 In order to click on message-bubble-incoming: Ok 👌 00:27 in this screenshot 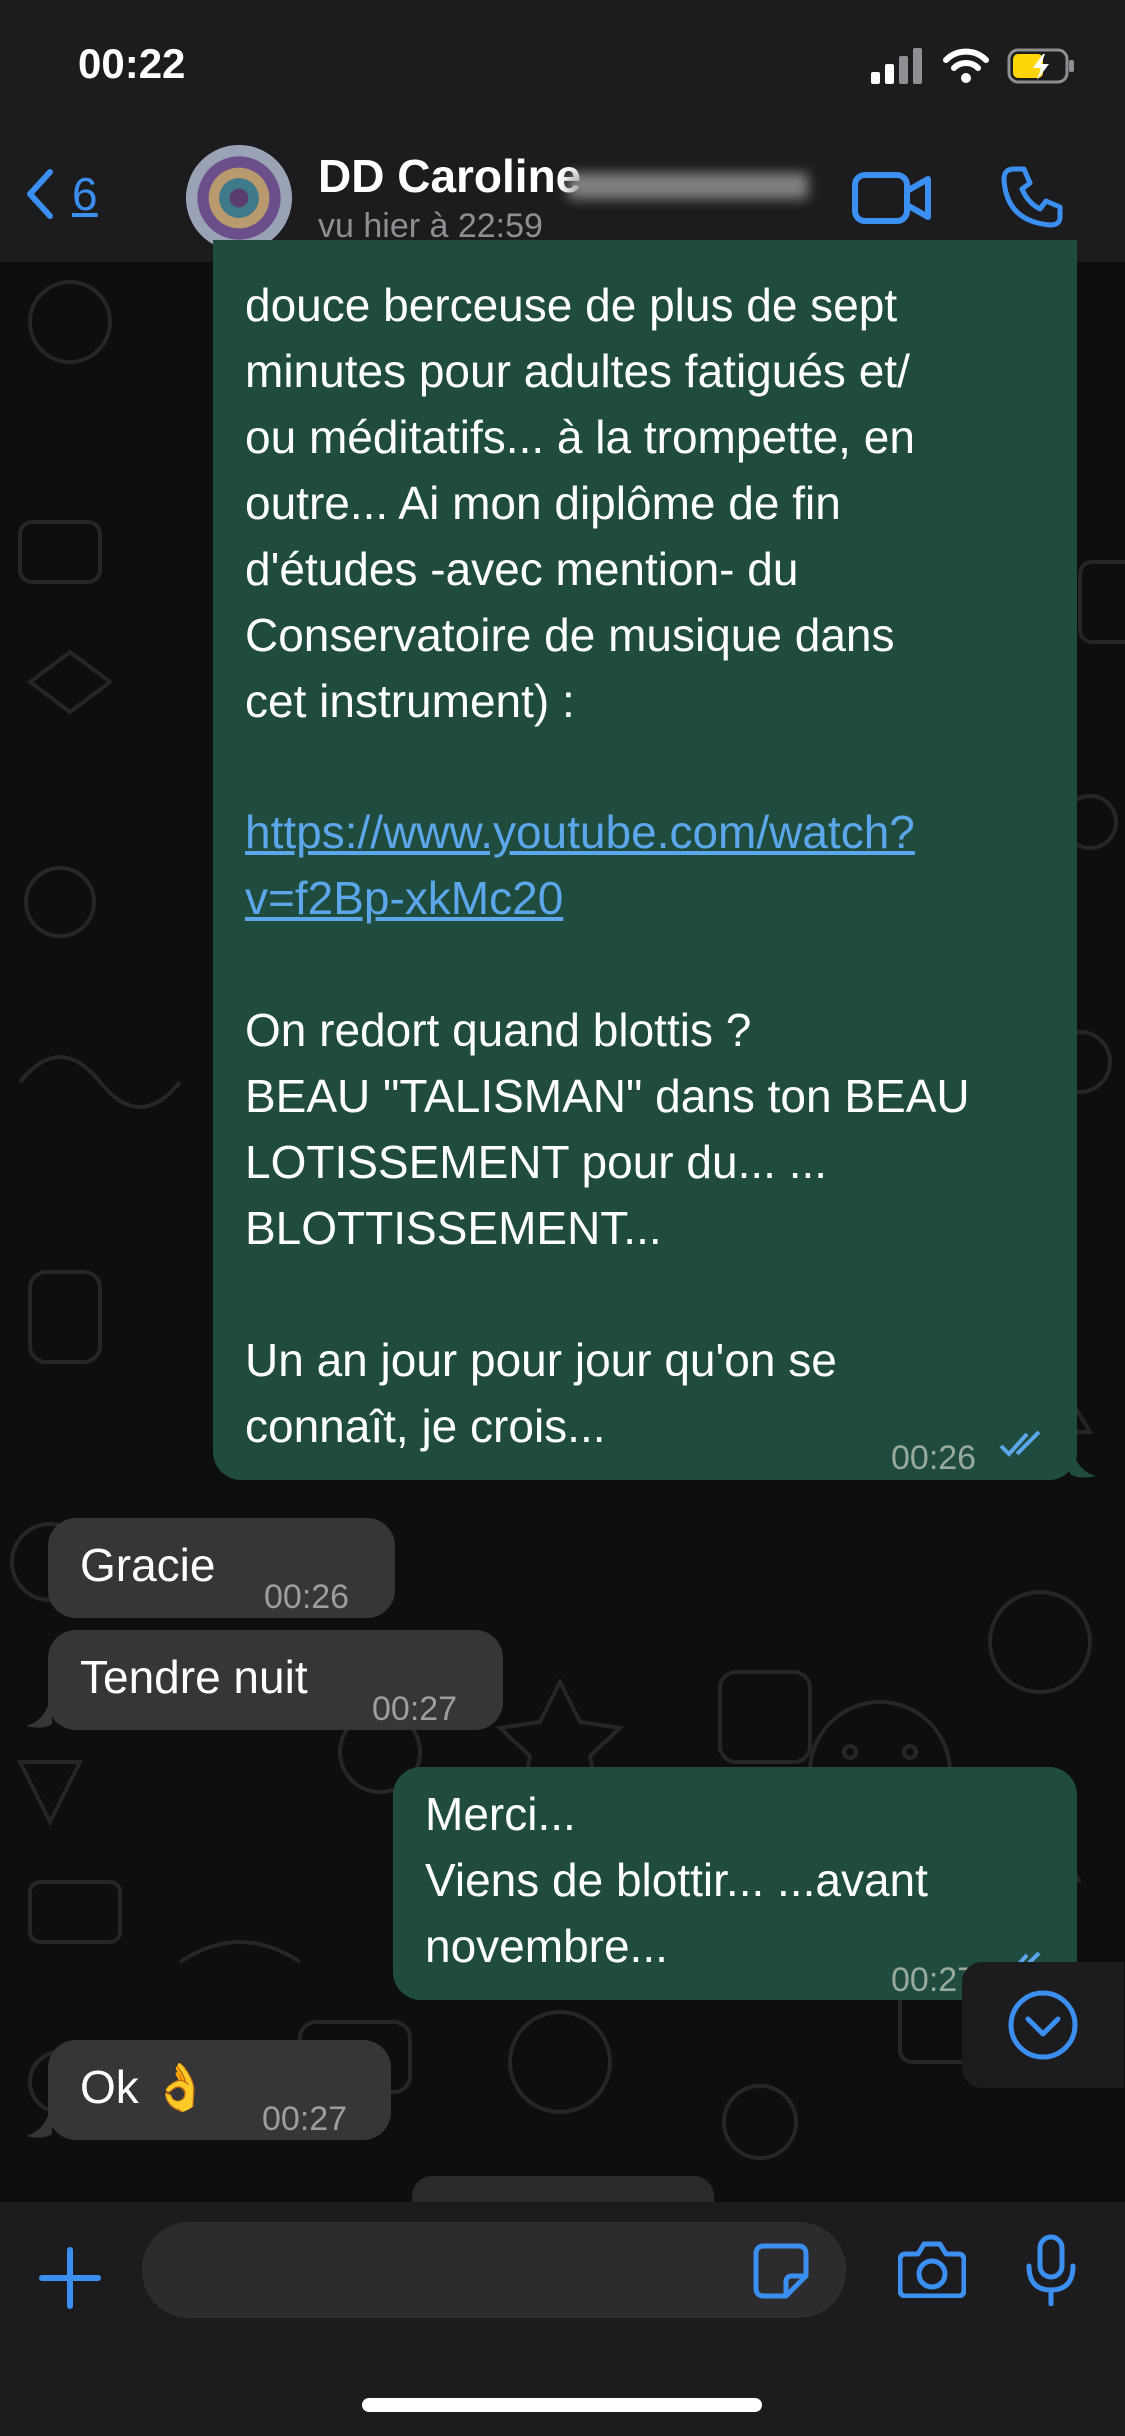, I will do `click(219, 2090)`.